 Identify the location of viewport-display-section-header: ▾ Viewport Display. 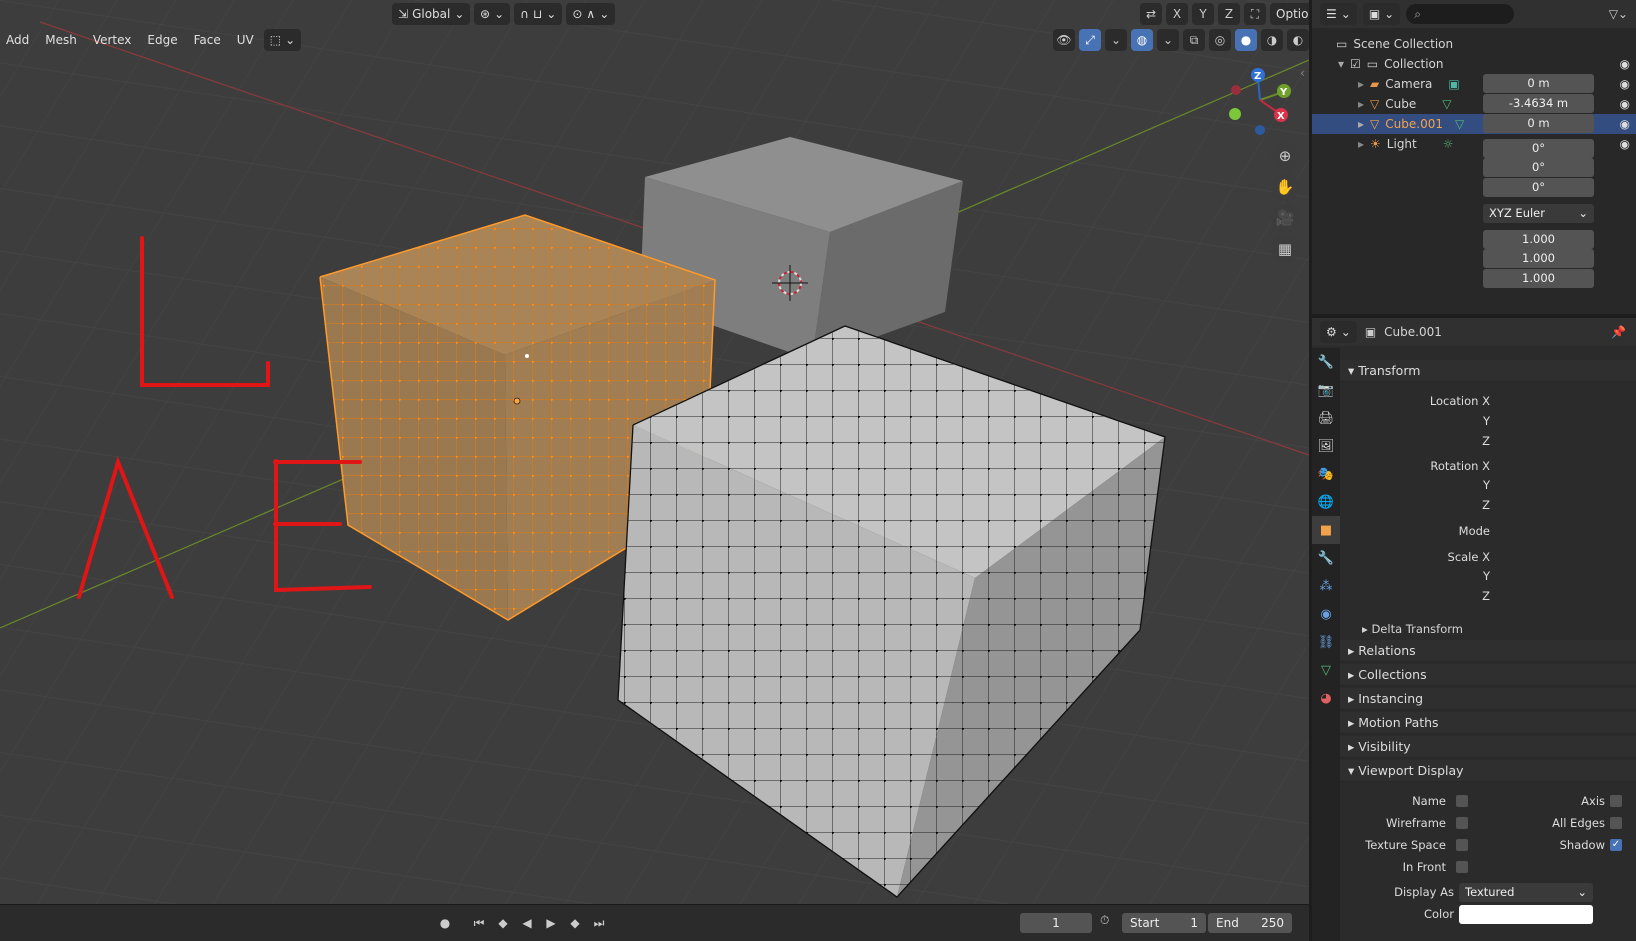
(1488, 771).